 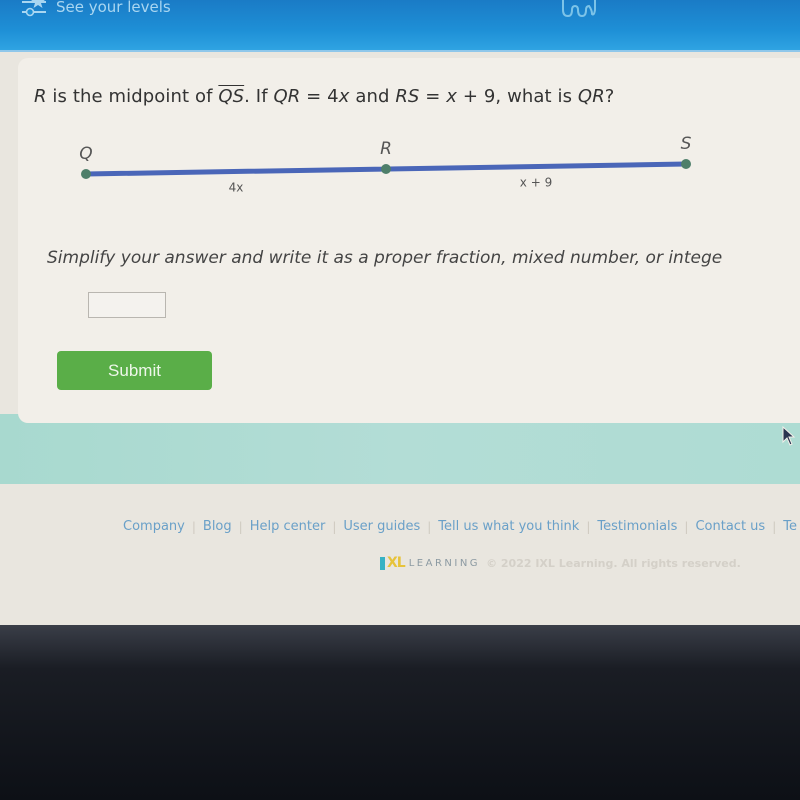 I want to click on ixl-logo-bar, so click(x=382, y=563).